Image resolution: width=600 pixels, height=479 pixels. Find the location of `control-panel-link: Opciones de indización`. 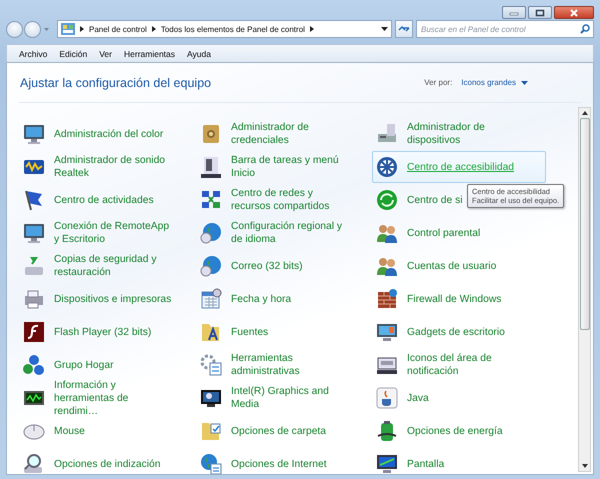

control-panel-link: Opciones de indización is located at coordinates (114, 464).